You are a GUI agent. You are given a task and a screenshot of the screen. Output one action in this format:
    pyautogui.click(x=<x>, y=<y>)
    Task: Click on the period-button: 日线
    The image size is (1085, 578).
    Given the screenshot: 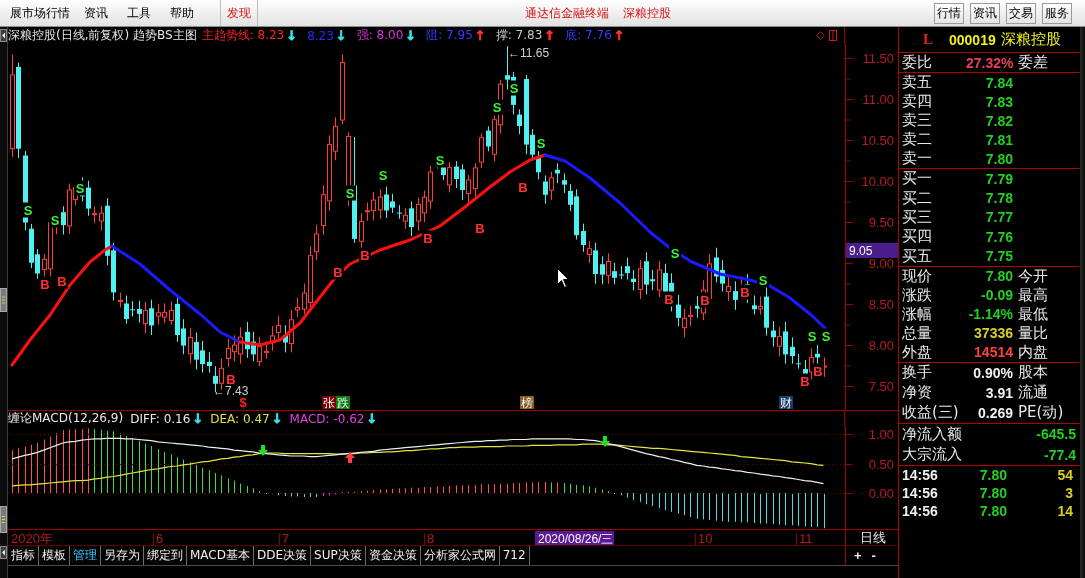 What is the action you would take?
    pyautogui.click(x=873, y=537)
    